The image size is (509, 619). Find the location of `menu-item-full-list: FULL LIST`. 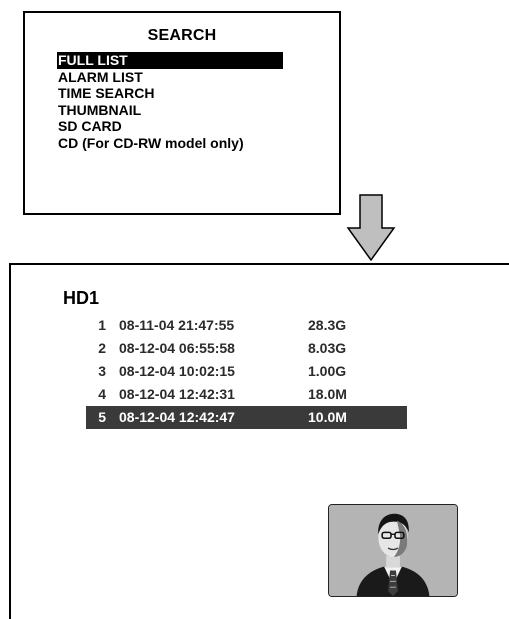

menu-item-full-list: FULL LIST is located at coordinates (170, 60).